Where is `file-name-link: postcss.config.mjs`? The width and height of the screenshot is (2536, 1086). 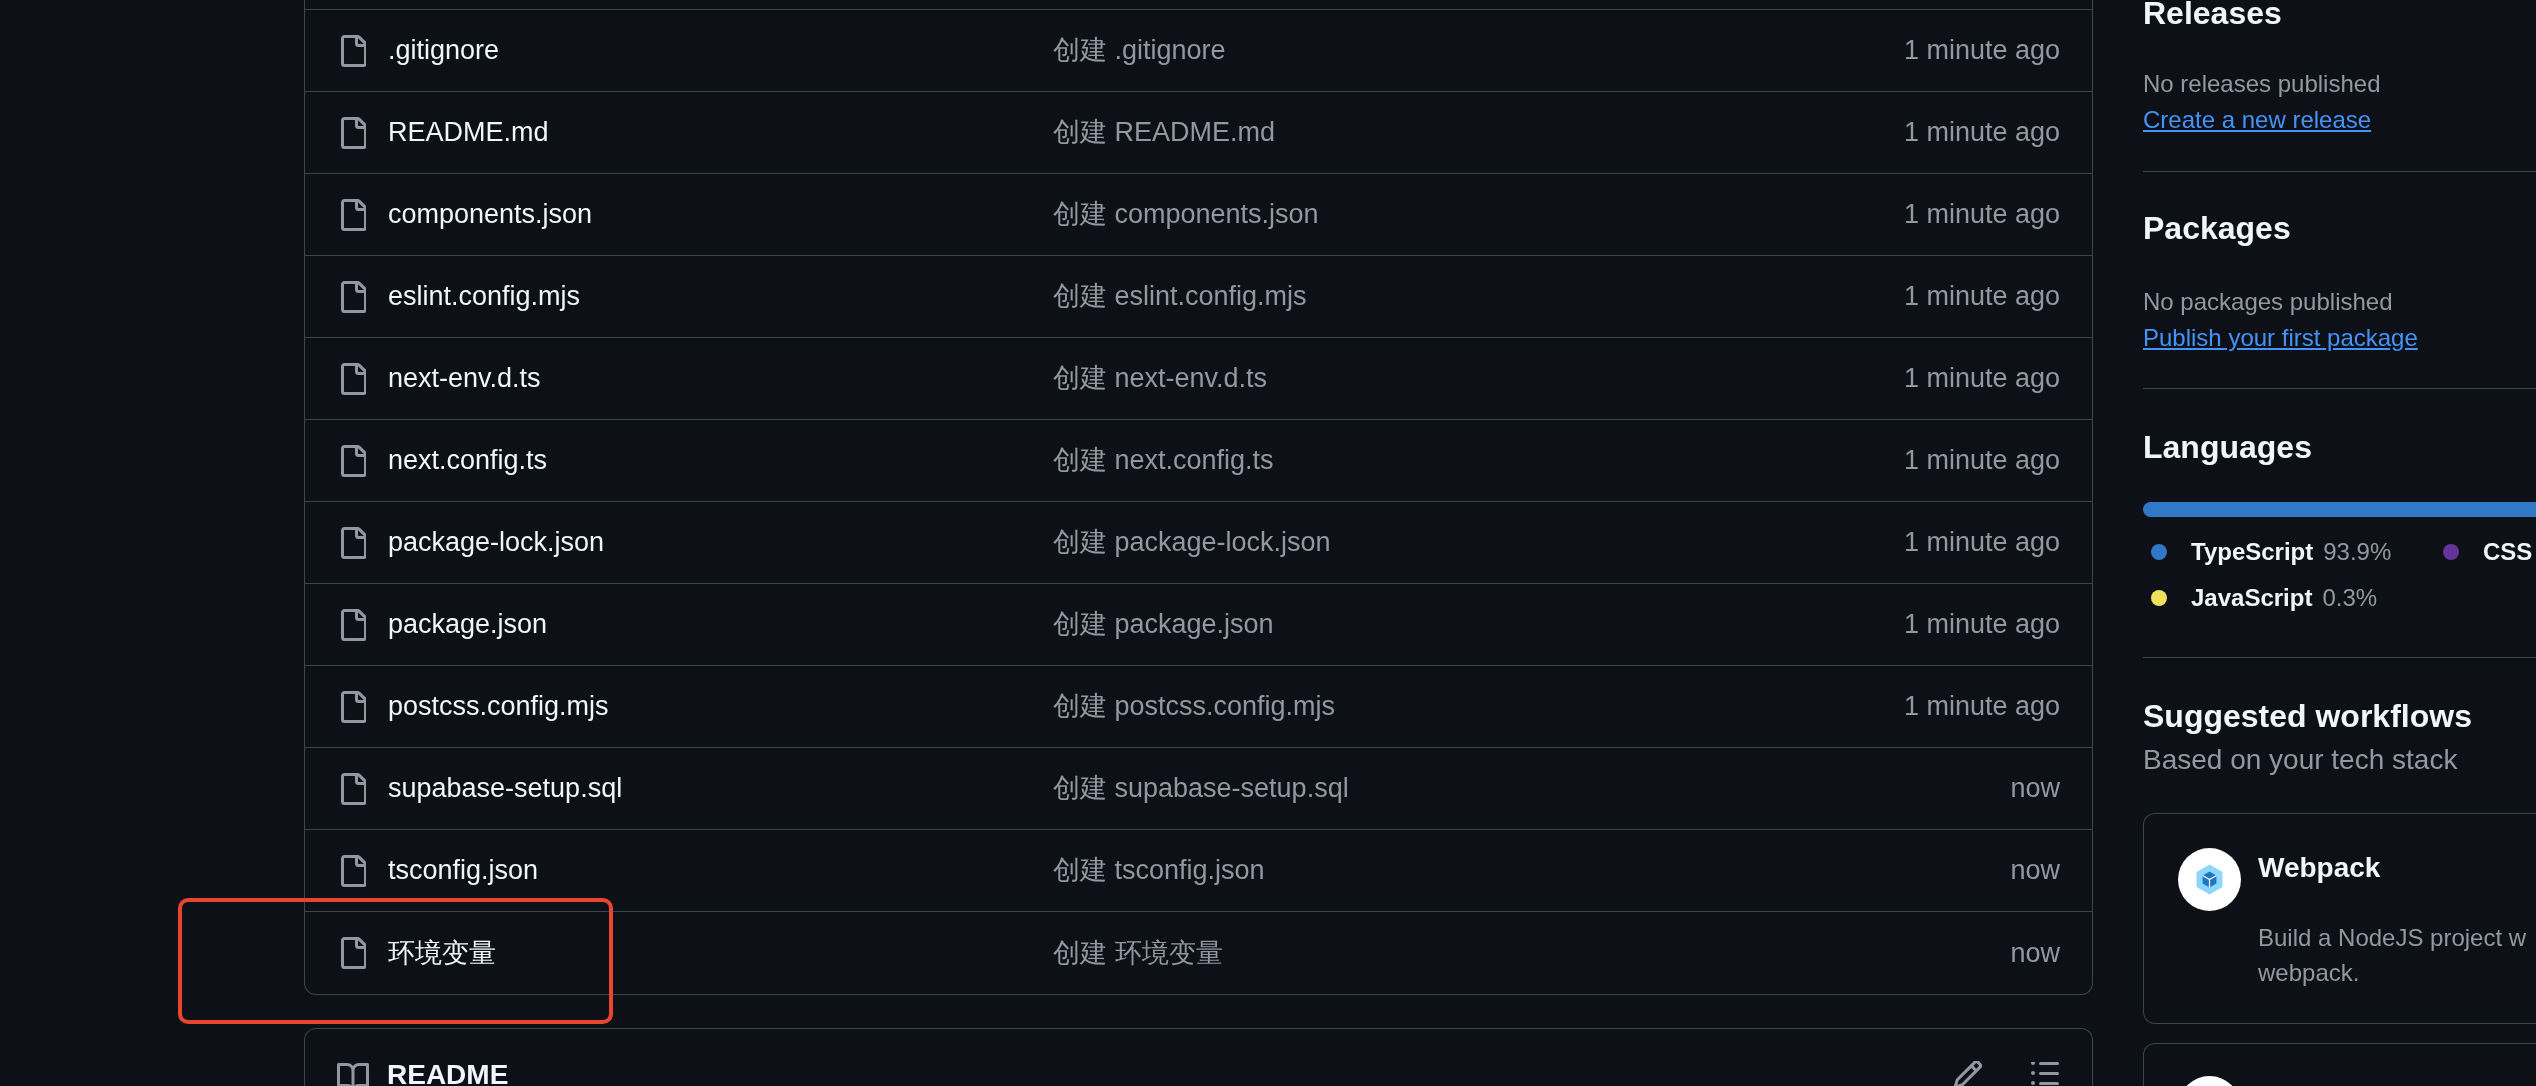
file-name-link: postcss.config.mjs is located at coordinates (498, 706).